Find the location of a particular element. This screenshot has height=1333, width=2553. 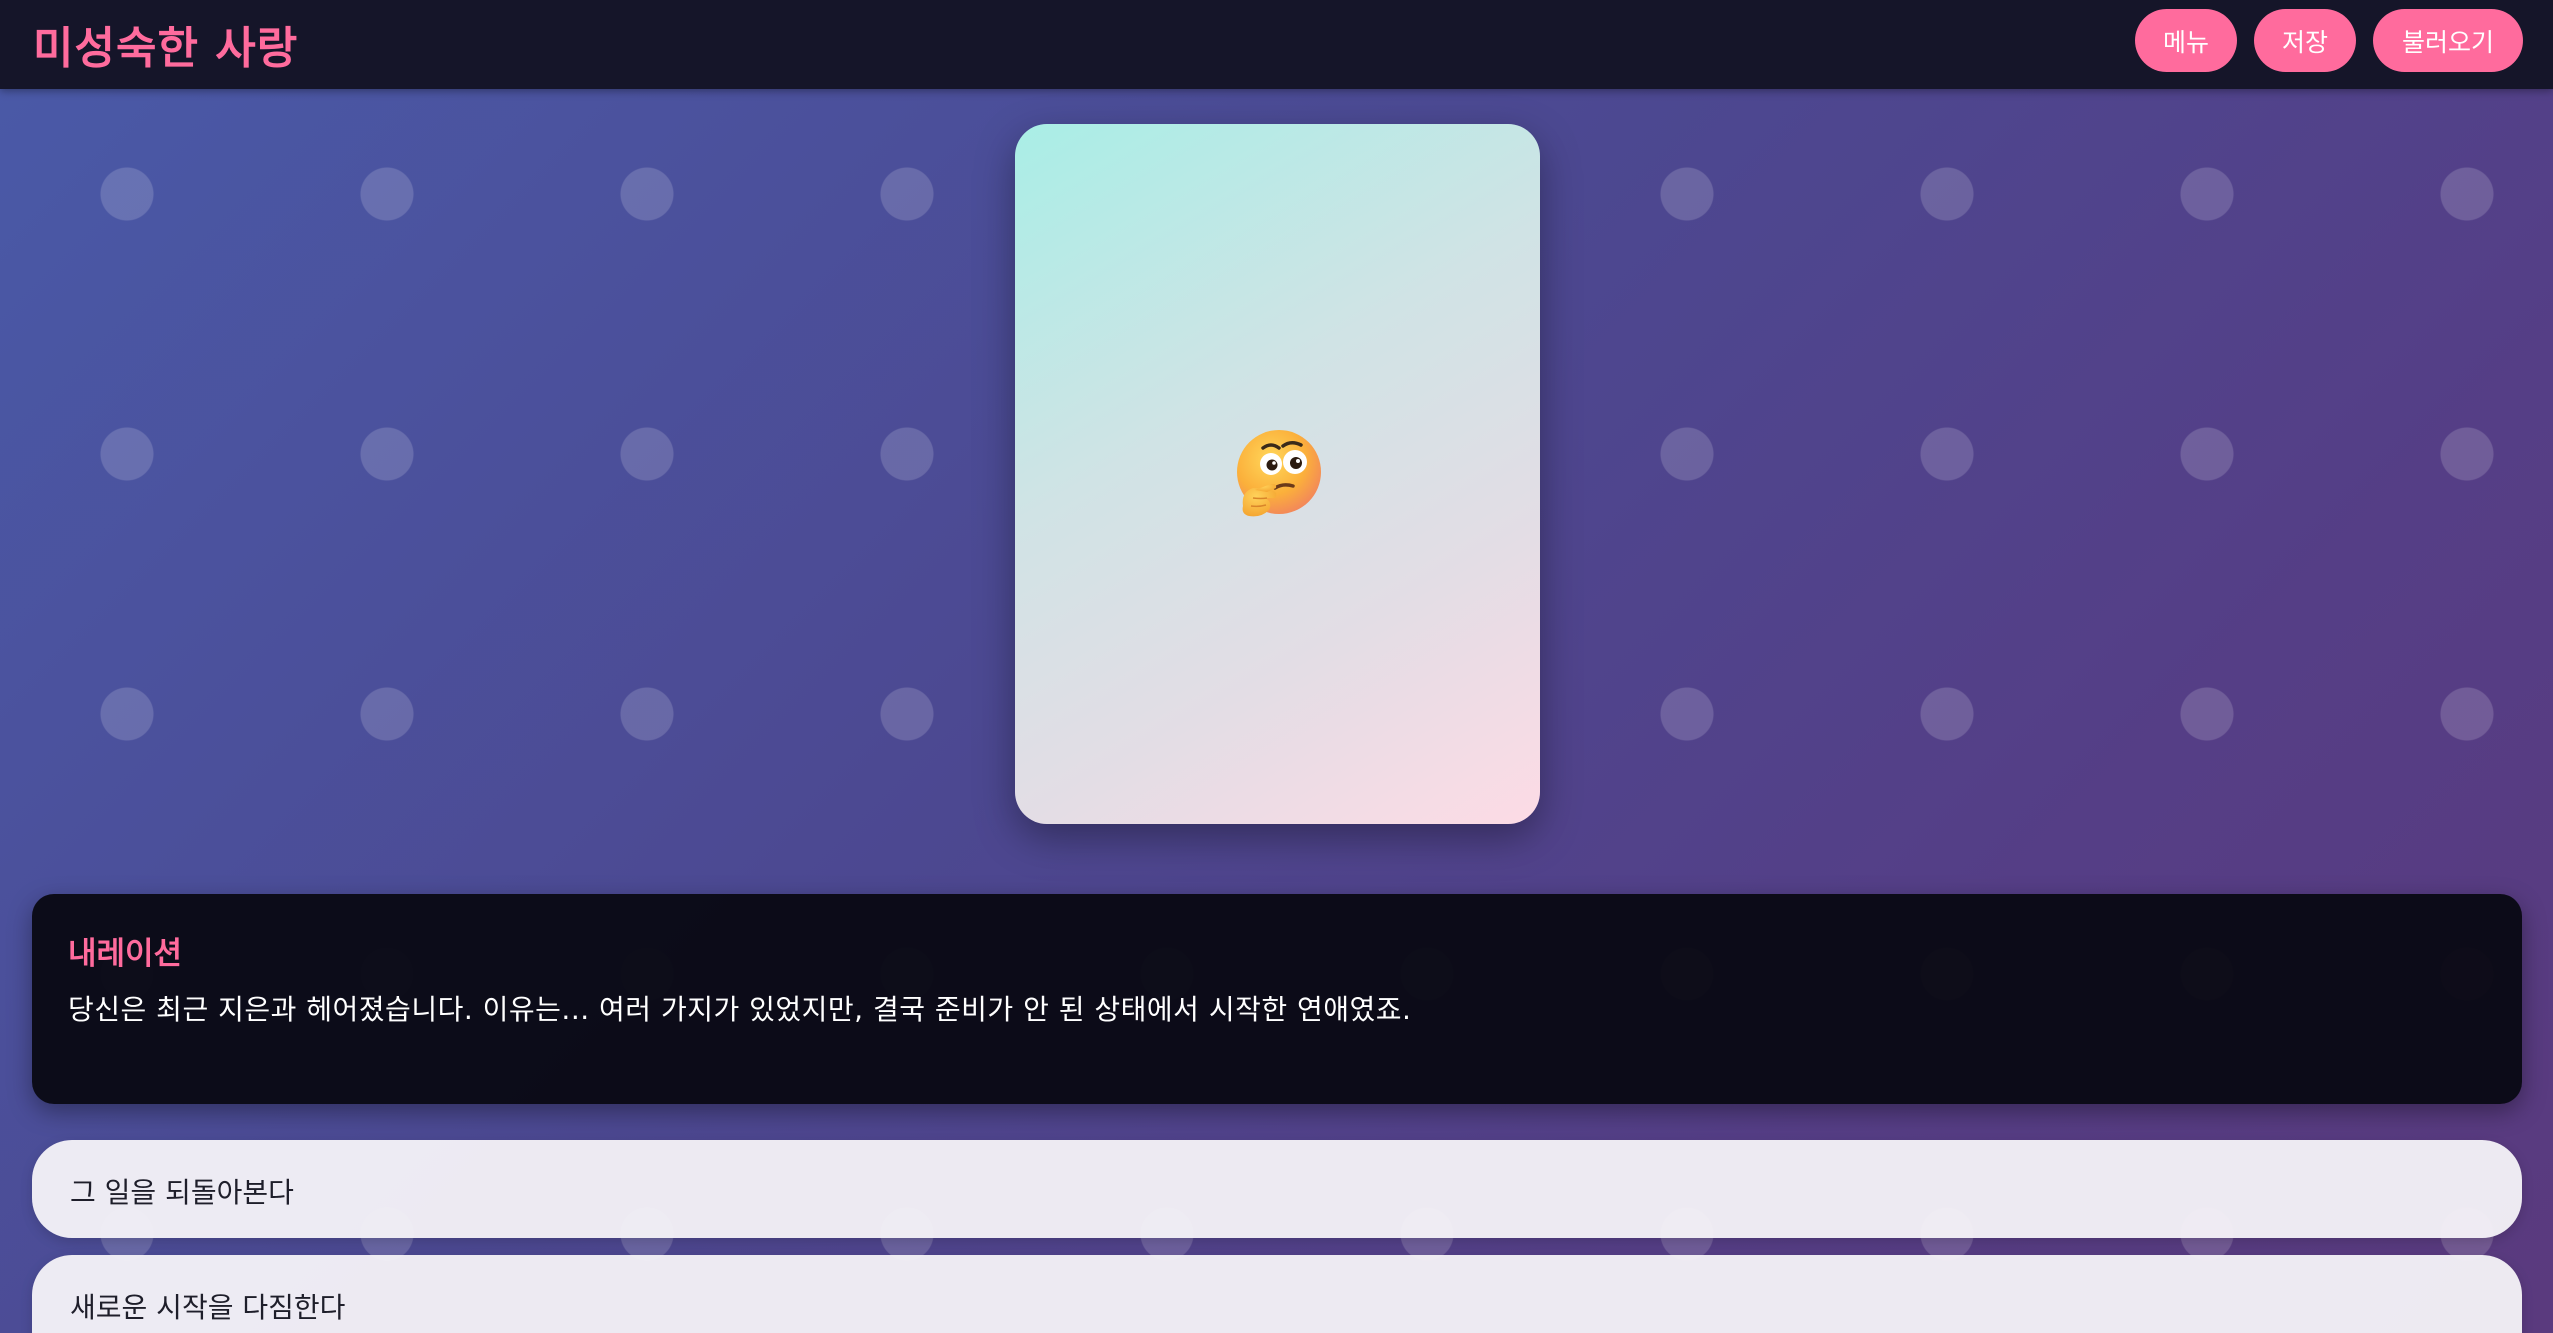

choice-option-1: 그 일을 되돌아본다 is located at coordinates (1277, 1189).